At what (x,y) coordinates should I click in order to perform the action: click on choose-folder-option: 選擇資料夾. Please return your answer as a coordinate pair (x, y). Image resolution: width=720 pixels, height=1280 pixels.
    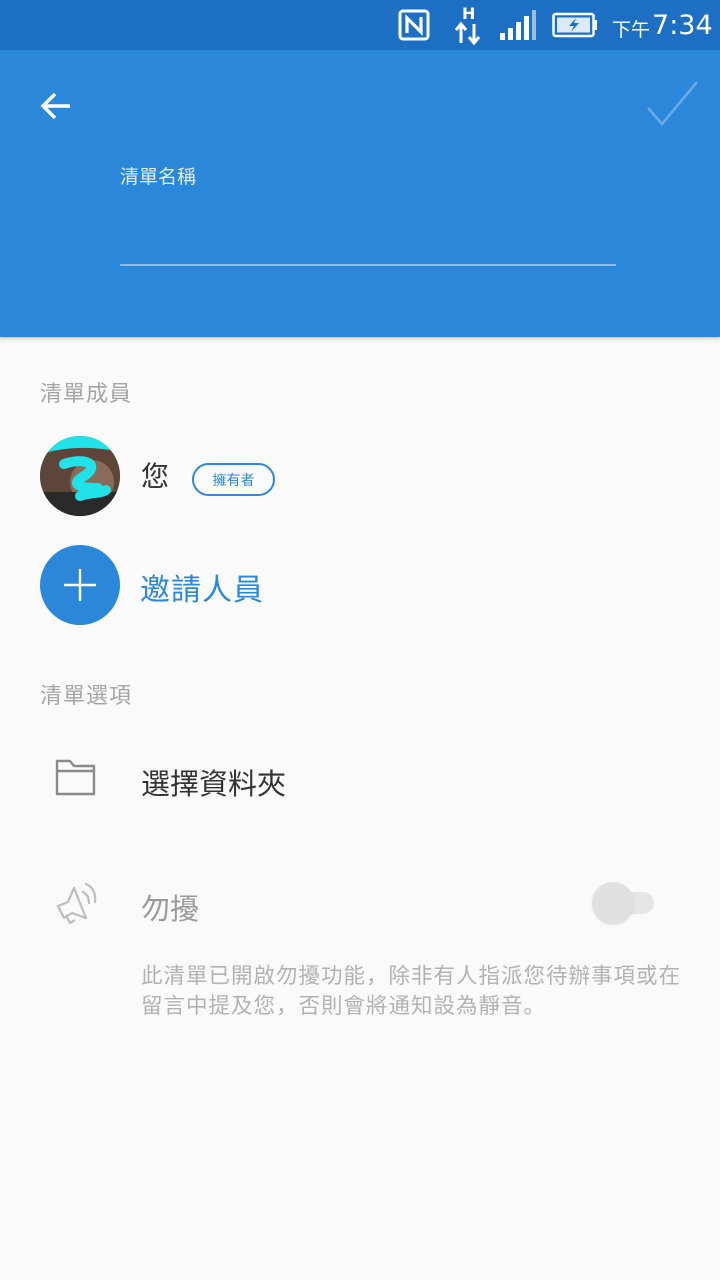
    Looking at the image, I should click on (360, 780).